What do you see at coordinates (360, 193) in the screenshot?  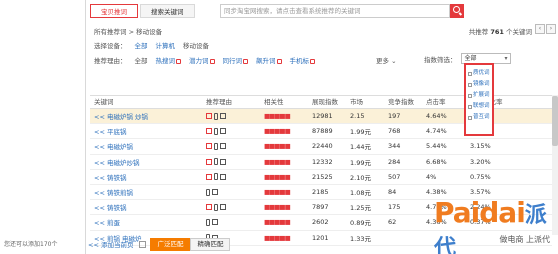 I see `market-price: 1.08元` at bounding box center [360, 193].